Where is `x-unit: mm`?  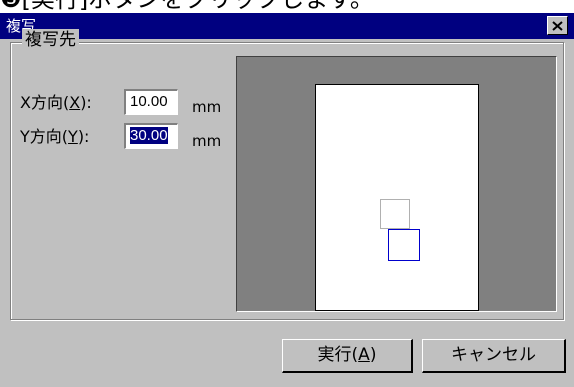 x-unit: mm is located at coordinates (207, 107).